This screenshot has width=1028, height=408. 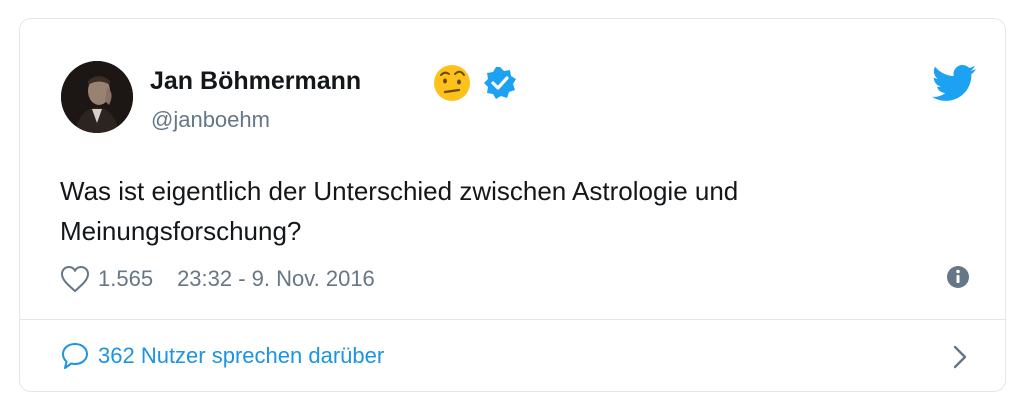 I want to click on author-handle: @janboehm, so click(x=210, y=120).